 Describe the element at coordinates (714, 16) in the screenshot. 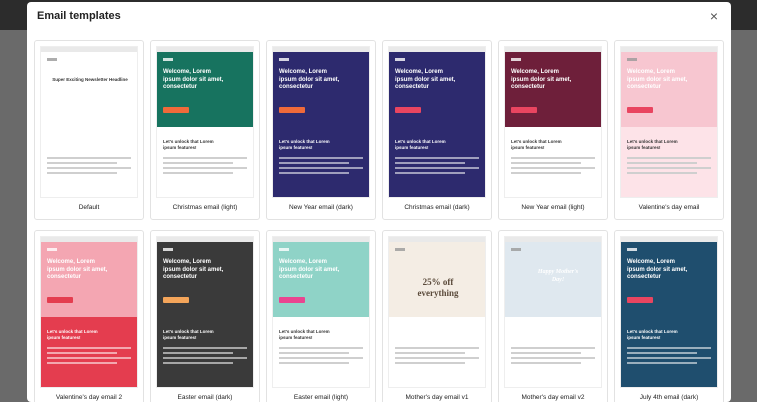

I see `close-icon: ×` at that location.